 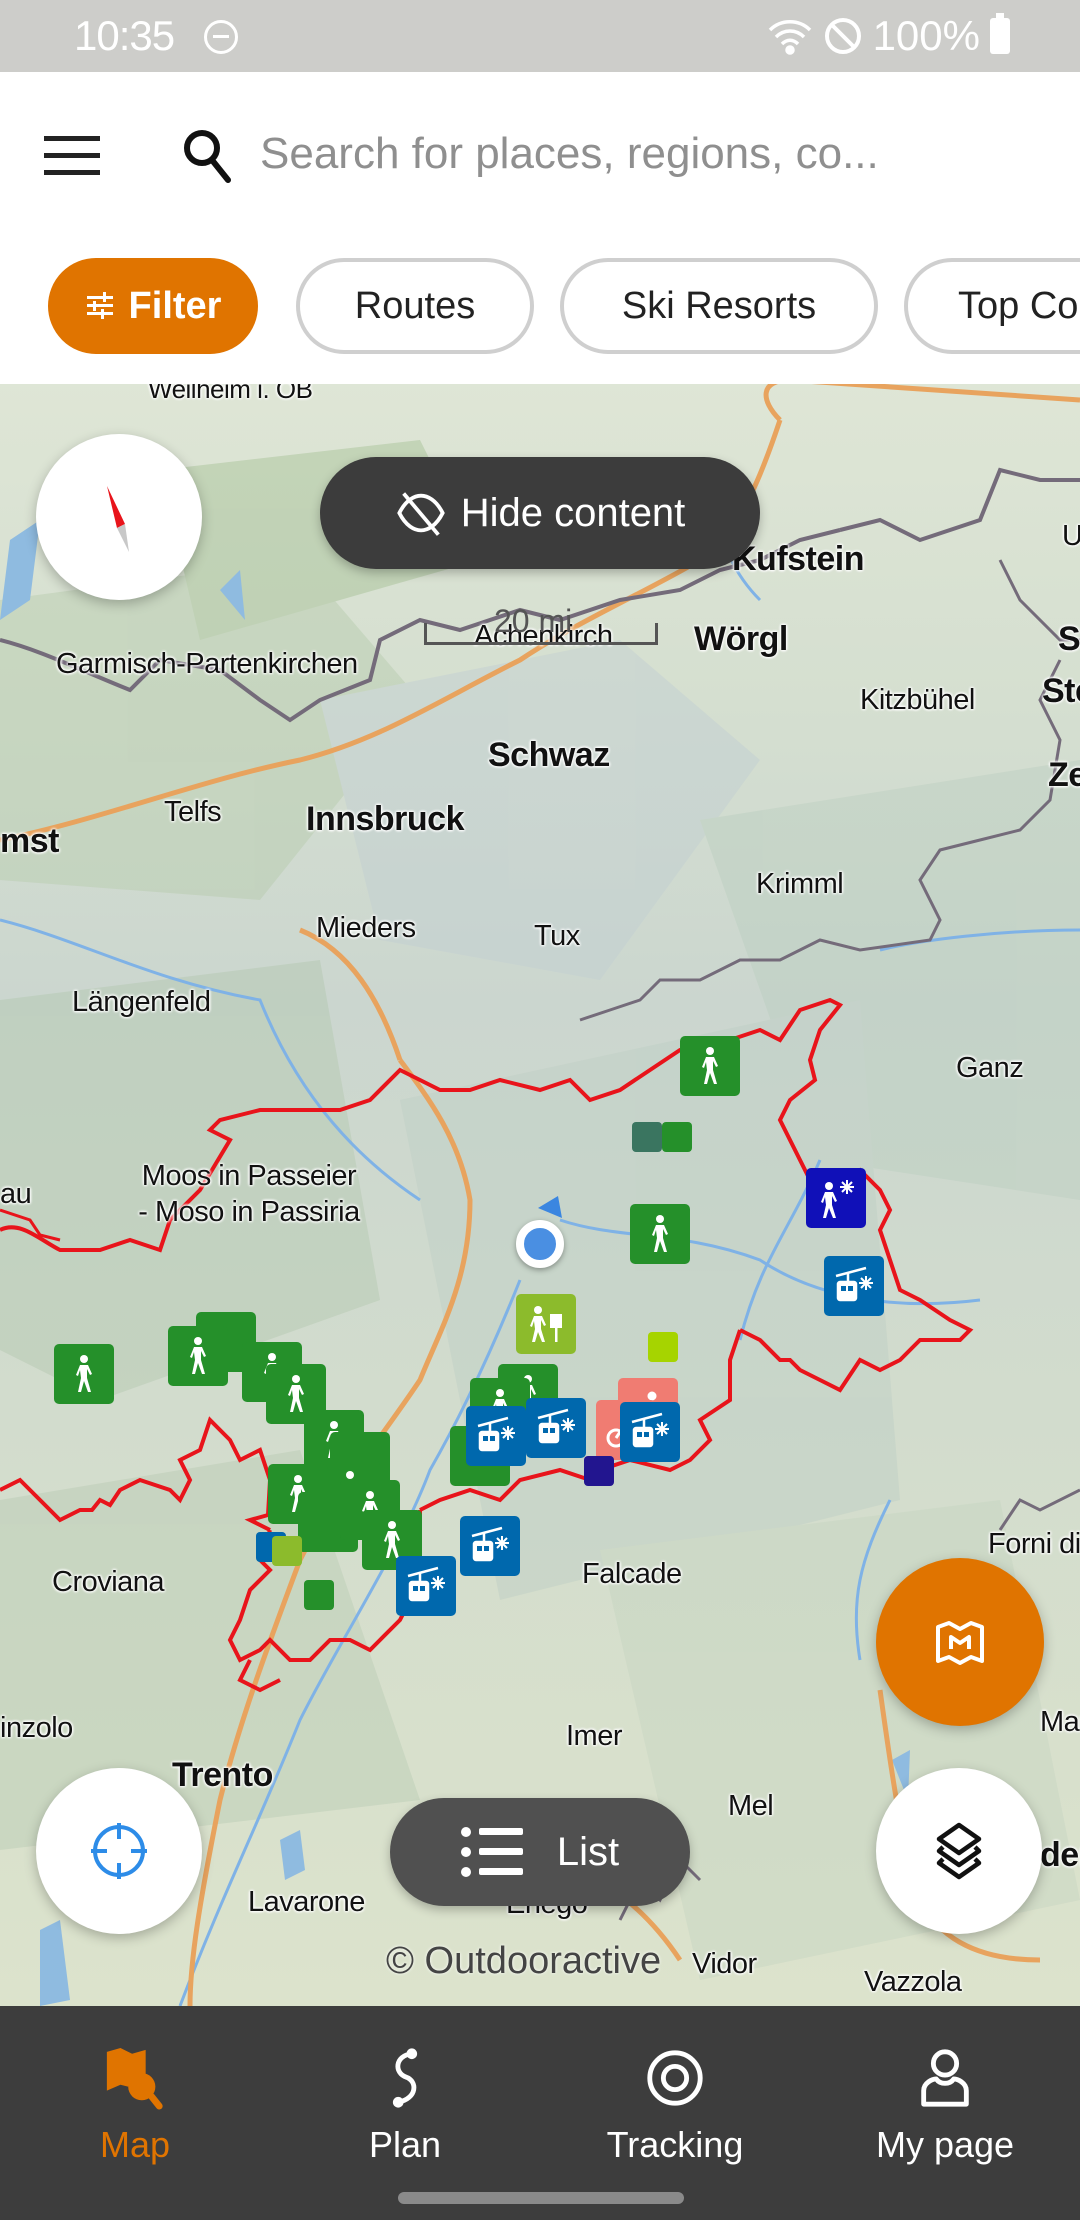 I want to click on place-label: Imer, so click(x=594, y=1736).